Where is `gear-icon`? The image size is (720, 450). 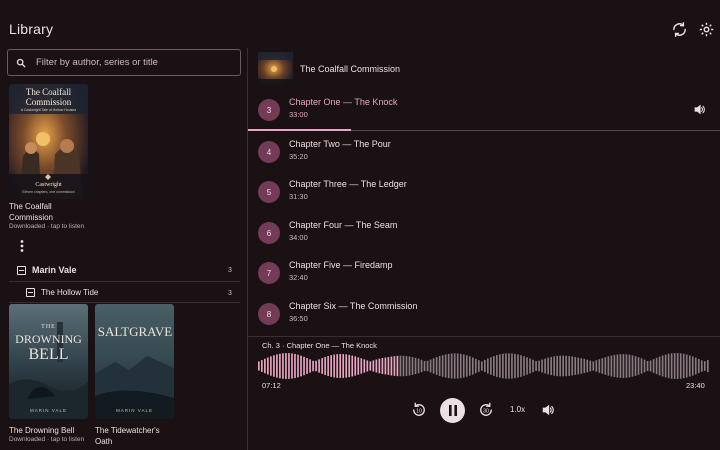
gear-icon is located at coordinates (706, 29).